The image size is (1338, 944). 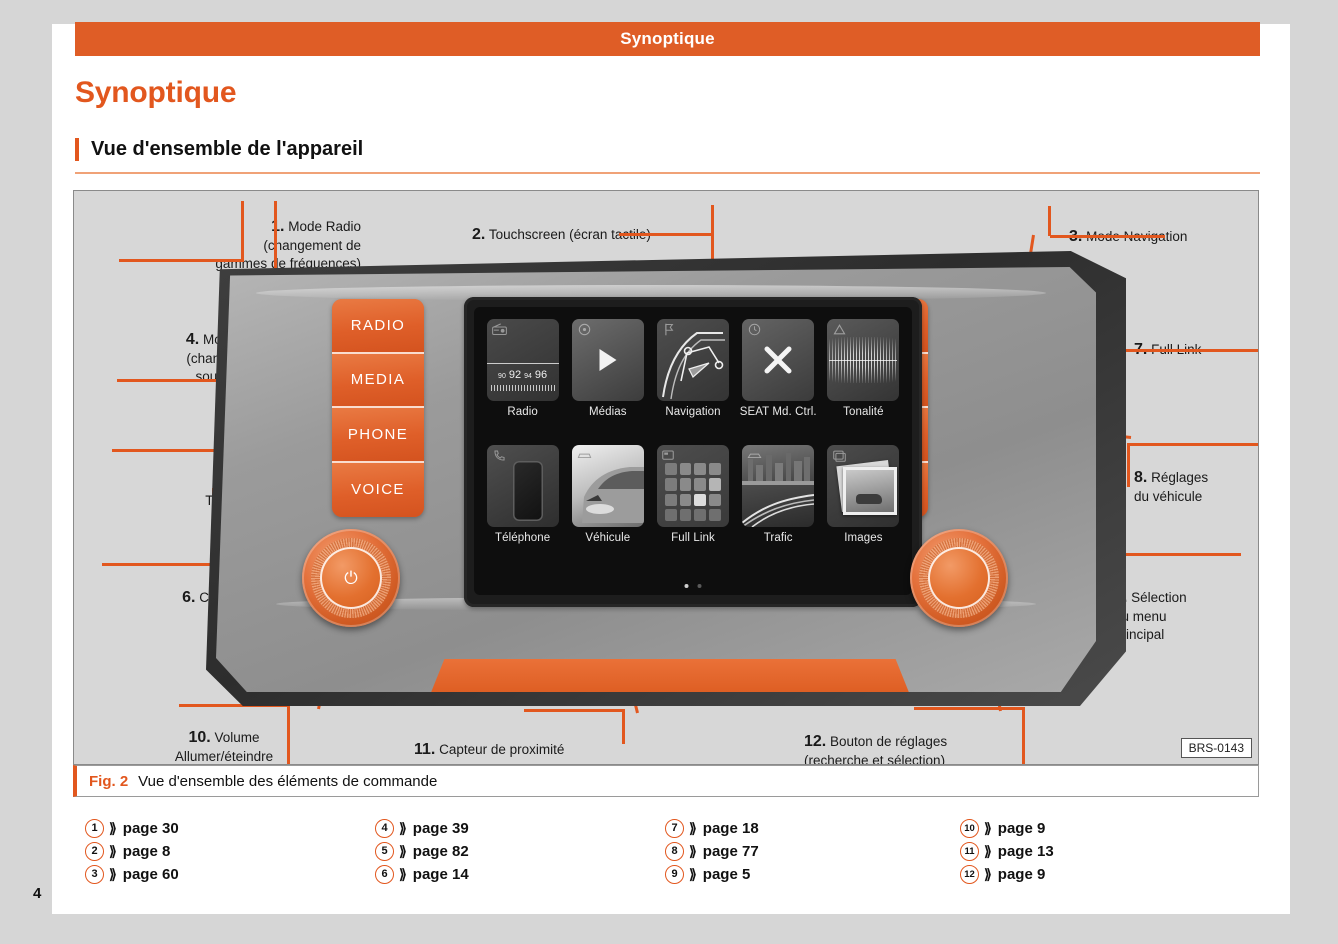 What do you see at coordinates (969, 708) in the screenshot?
I see `leader-12-horizontal` at bounding box center [969, 708].